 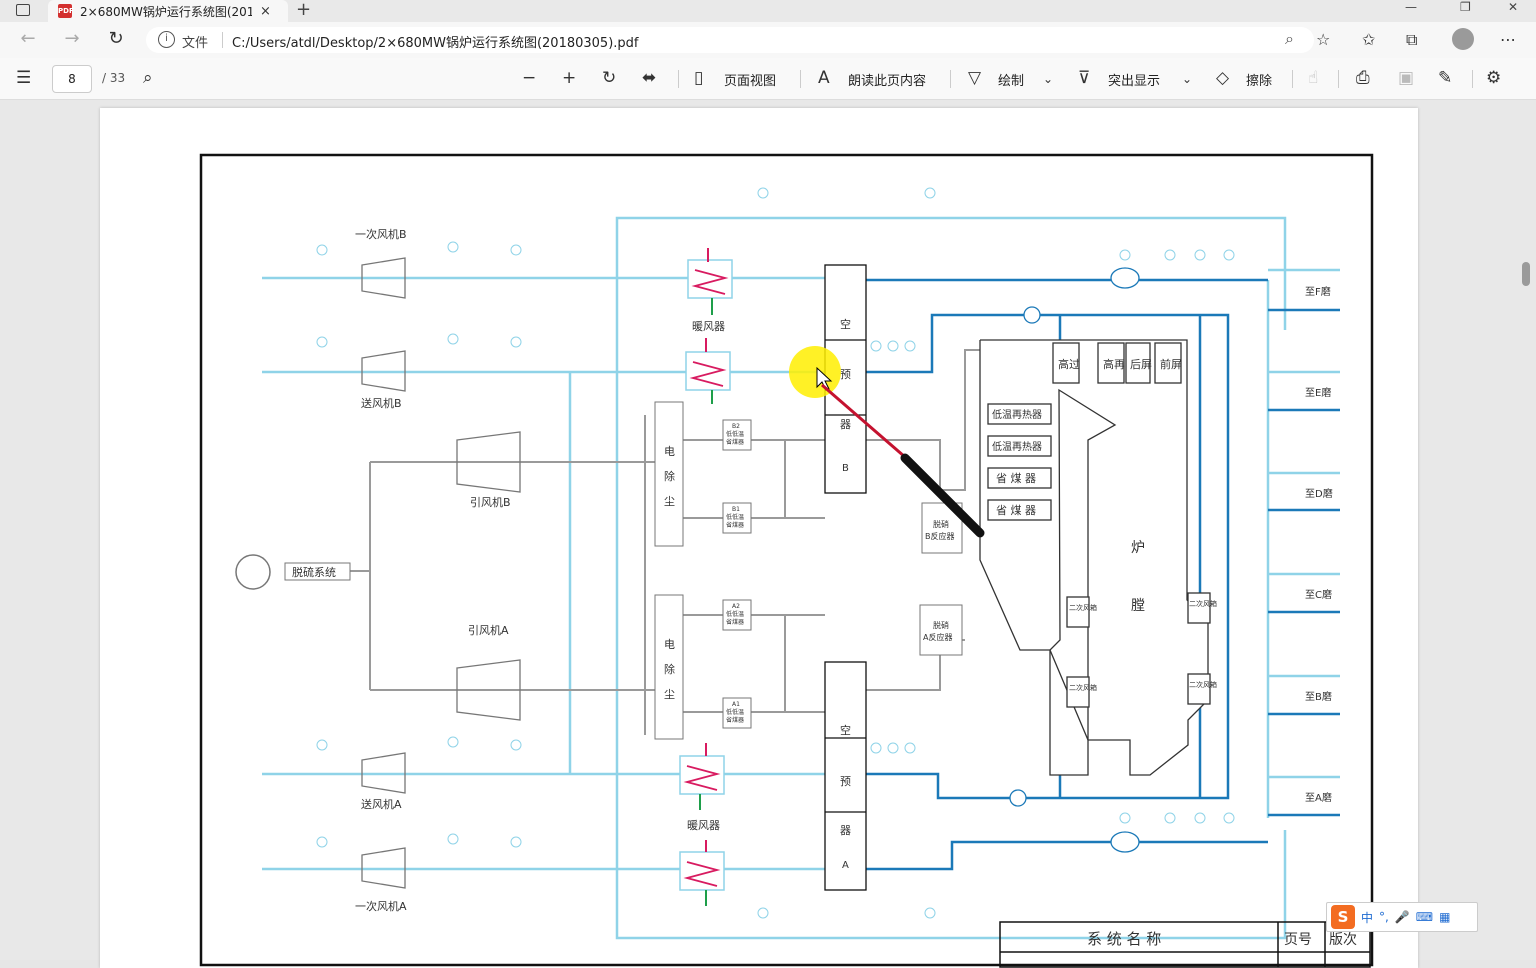 What do you see at coordinates (1069, 364) in the screenshot?
I see `top-section-label: 高过` at bounding box center [1069, 364].